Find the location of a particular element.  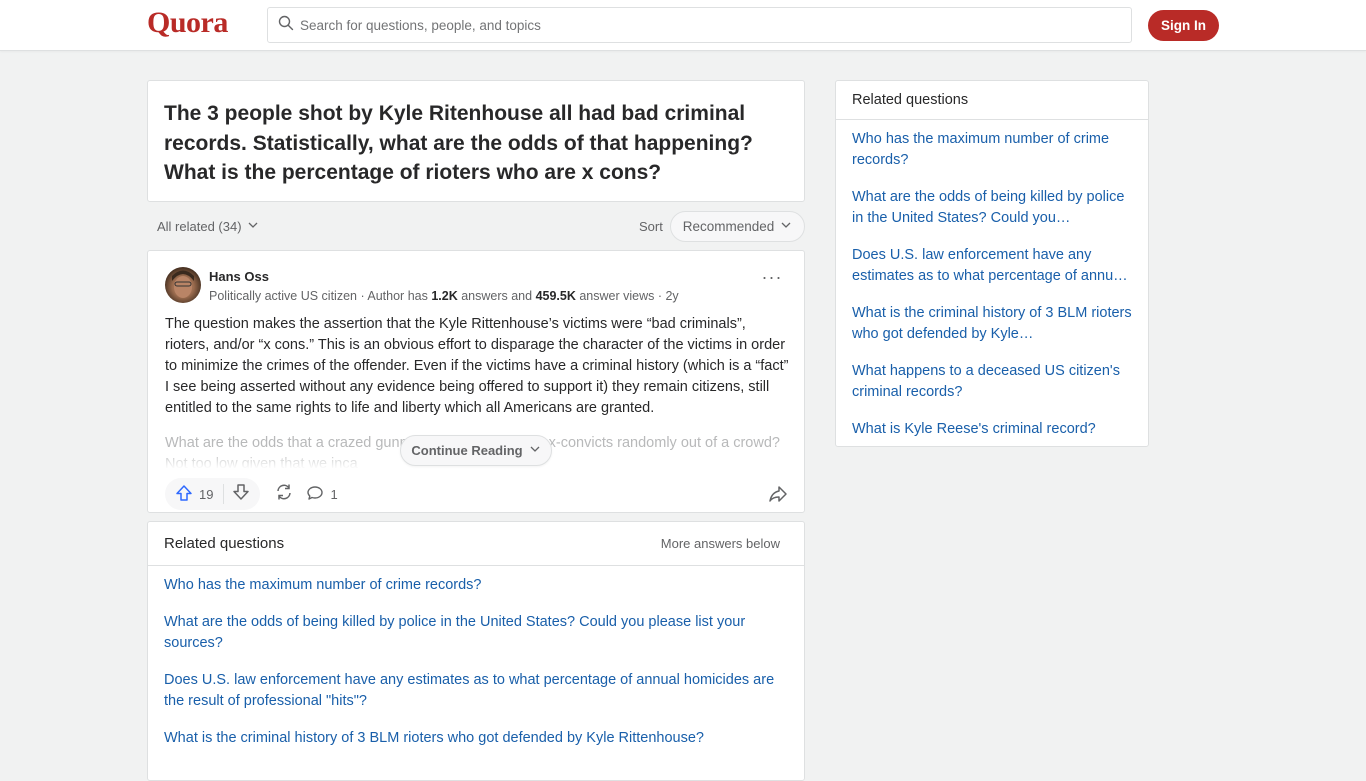

comment-button: 1 is located at coordinates (322, 494).